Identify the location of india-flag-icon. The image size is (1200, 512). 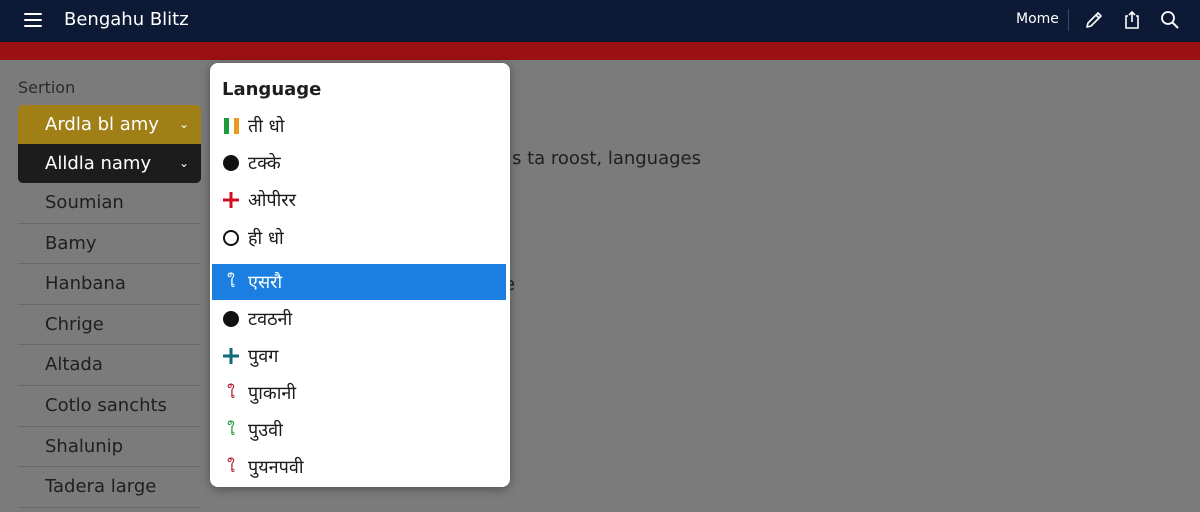
(231, 126).